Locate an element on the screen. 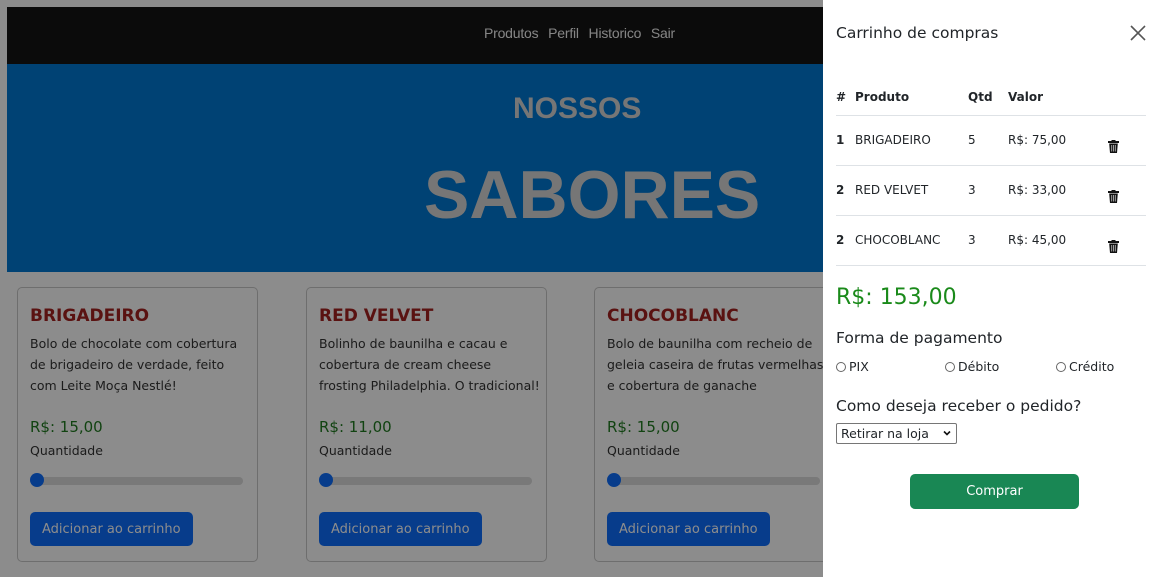  header-product: Produto is located at coordinates (882, 96).